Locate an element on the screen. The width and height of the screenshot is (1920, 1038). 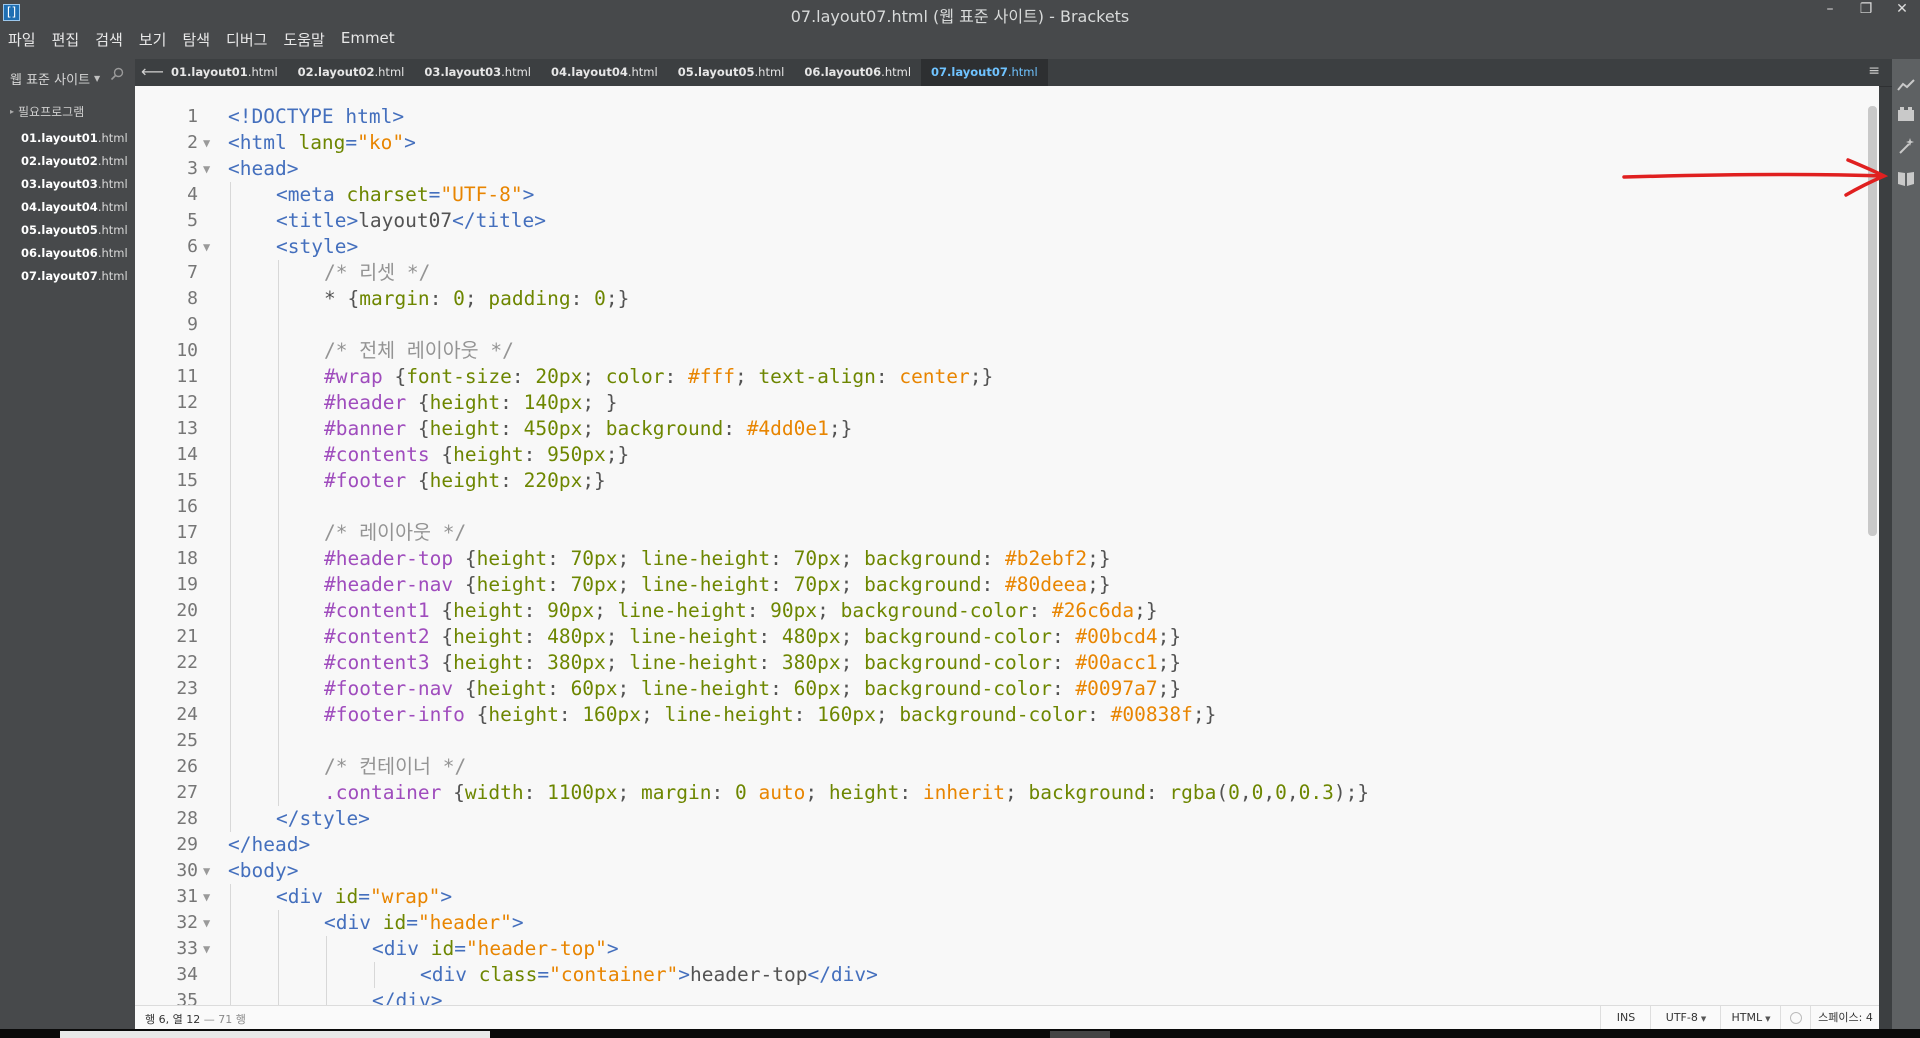
line-number: 8 is located at coordinates (192, 298).